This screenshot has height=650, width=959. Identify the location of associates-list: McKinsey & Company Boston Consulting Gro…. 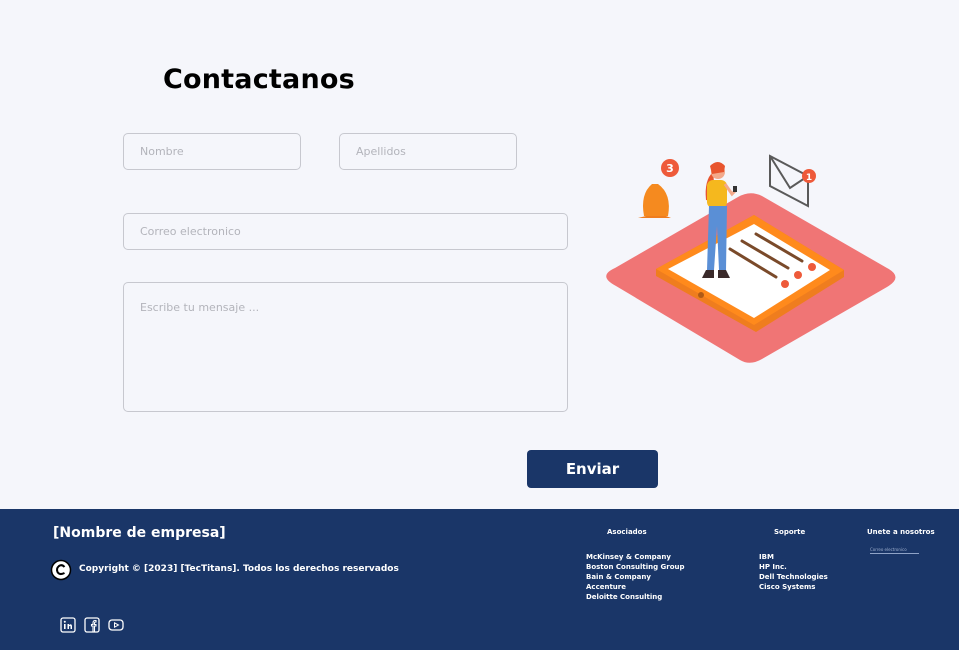
(635, 577).